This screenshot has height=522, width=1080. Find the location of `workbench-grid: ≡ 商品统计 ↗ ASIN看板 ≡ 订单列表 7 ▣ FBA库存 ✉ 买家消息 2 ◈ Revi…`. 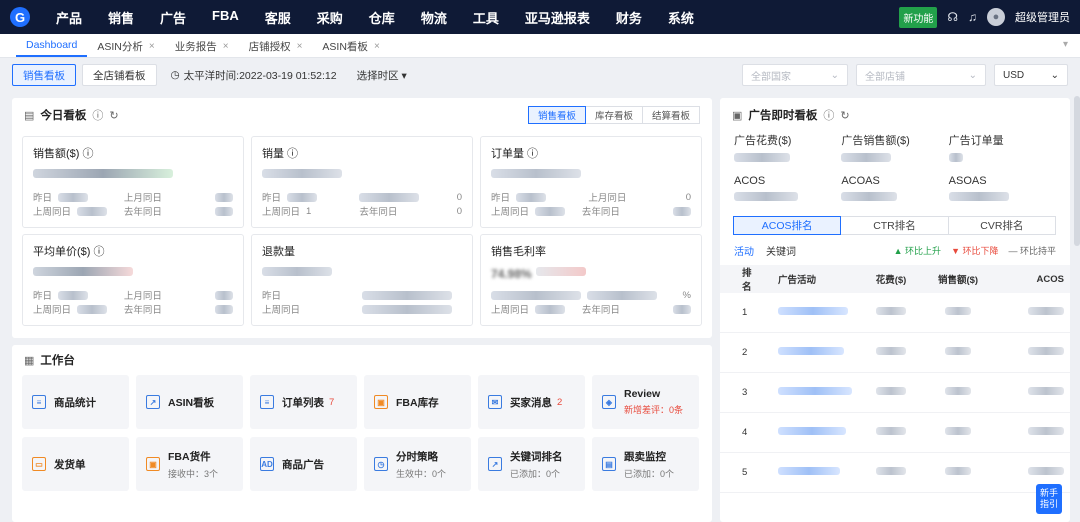

workbench-grid: ≡ 商品统计 ↗ ASIN看板 ≡ 订单列表 7 ▣ FBA库存 ✉ 买家消息 2 ◈ Revi… is located at coordinates (362, 433).